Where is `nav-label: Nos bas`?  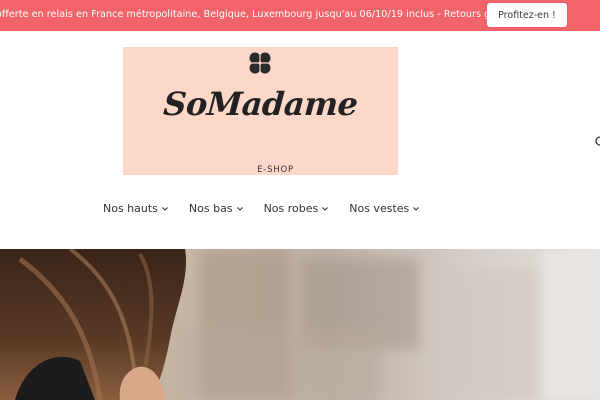
nav-label: Nos bas is located at coordinates (210, 208).